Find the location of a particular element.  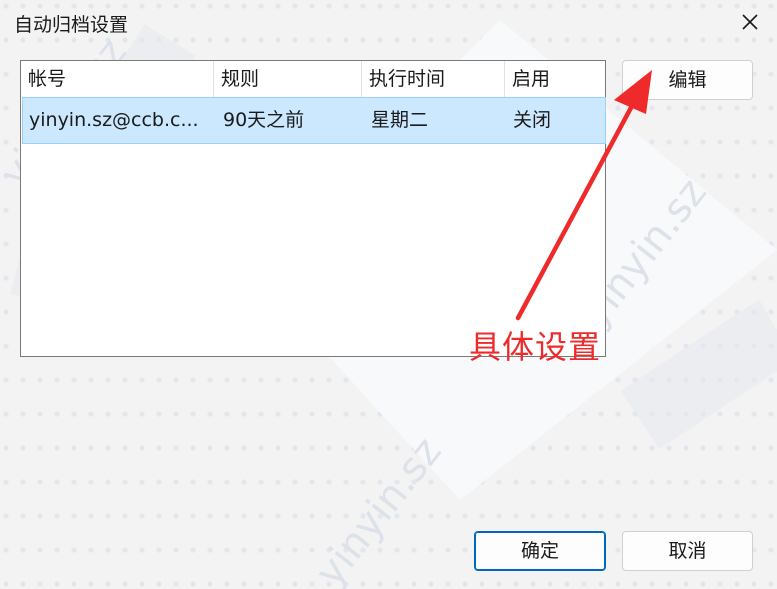

table-row: yinyin.sz@ccb.c... 90天之前 星期二 关闭 is located at coordinates (314, 120).